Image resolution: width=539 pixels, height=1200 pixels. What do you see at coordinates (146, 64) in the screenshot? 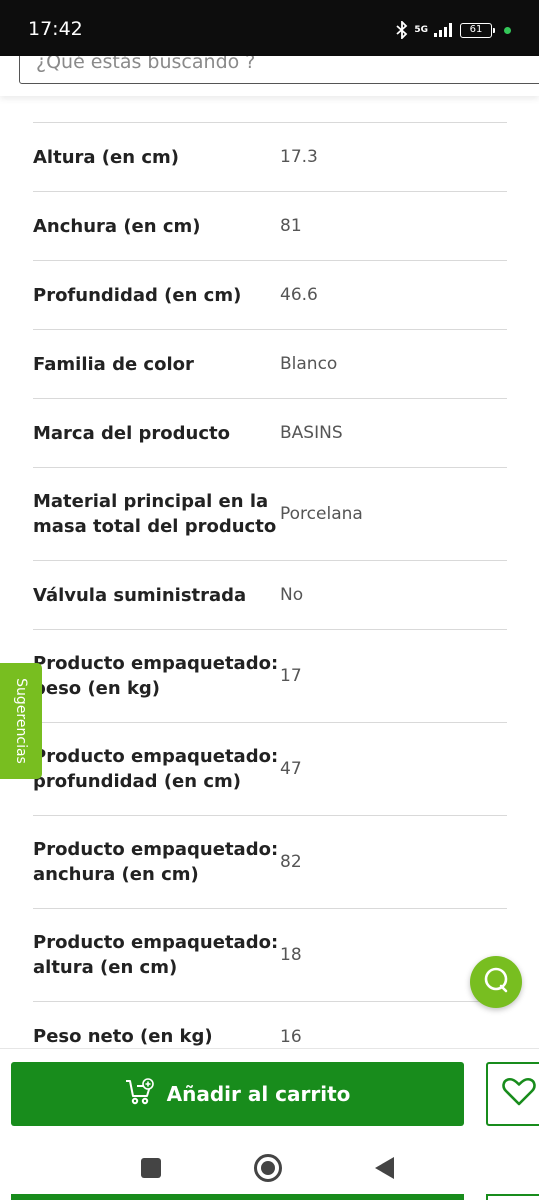
I see `search-placeholder: ¿Qué estás buscando ?` at bounding box center [146, 64].